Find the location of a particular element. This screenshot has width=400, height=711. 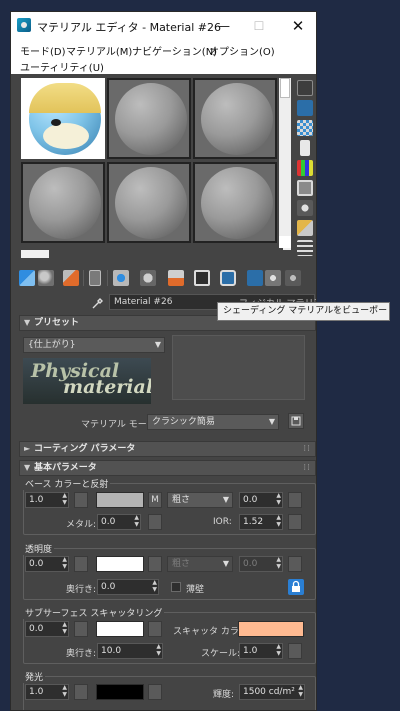

save-preset-button is located at coordinates (296, 421).